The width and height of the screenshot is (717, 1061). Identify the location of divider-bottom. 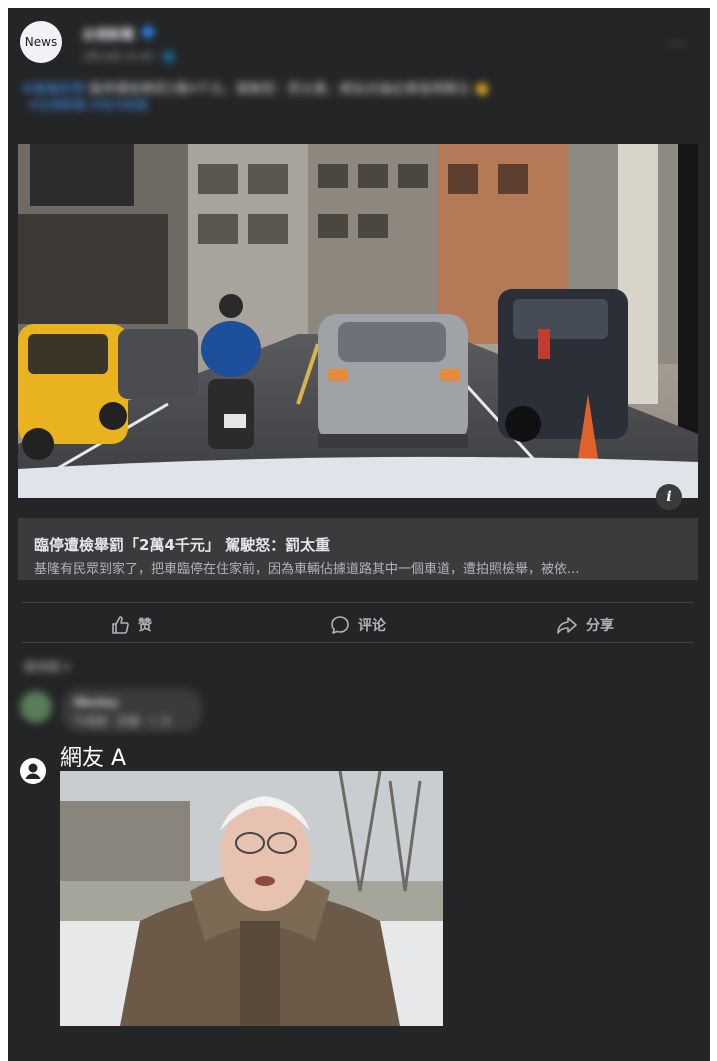
(358, 642).